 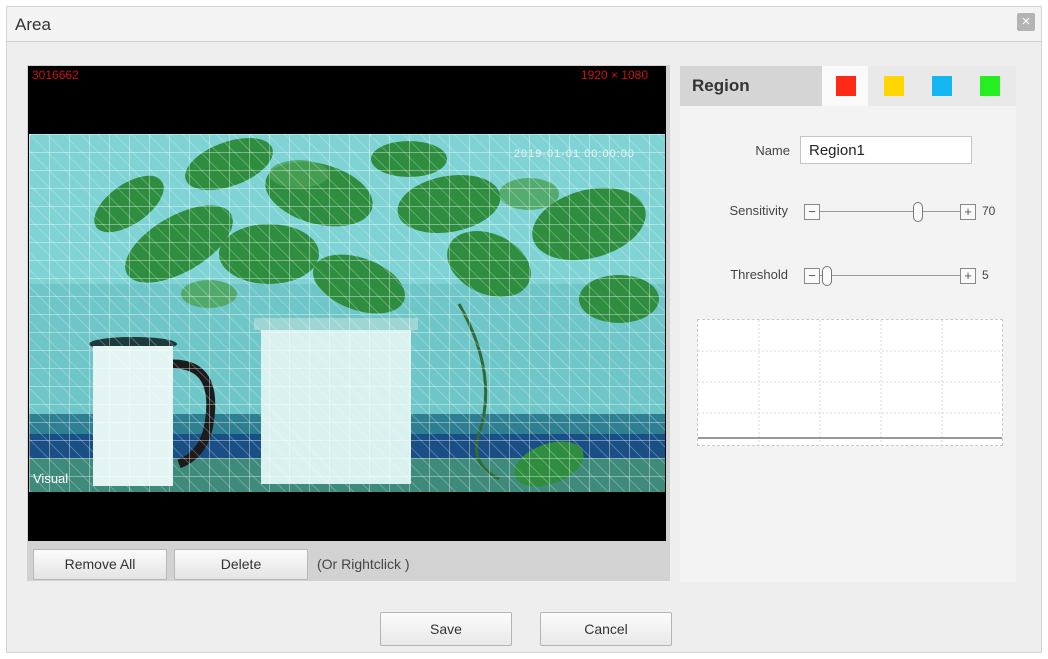 I want to click on sensitivity-minus-icon: −, so click(x=812, y=212).